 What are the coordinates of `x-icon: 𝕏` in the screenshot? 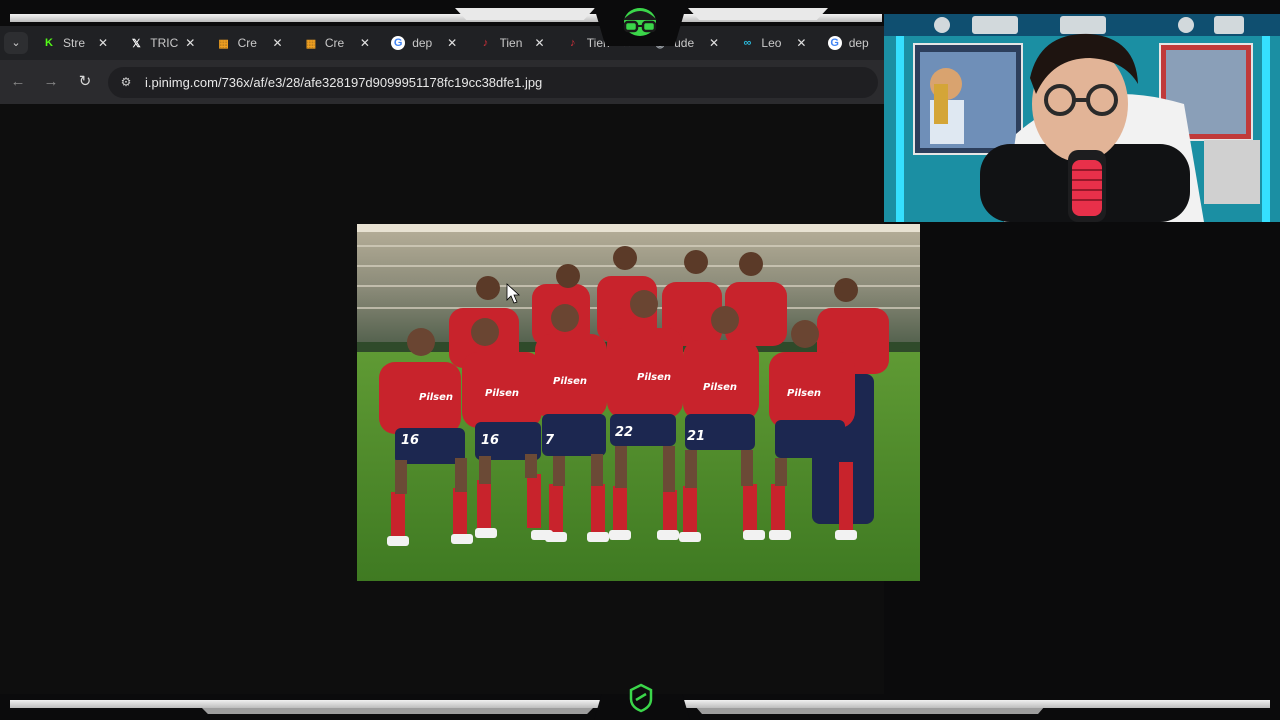 It's located at (136, 43).